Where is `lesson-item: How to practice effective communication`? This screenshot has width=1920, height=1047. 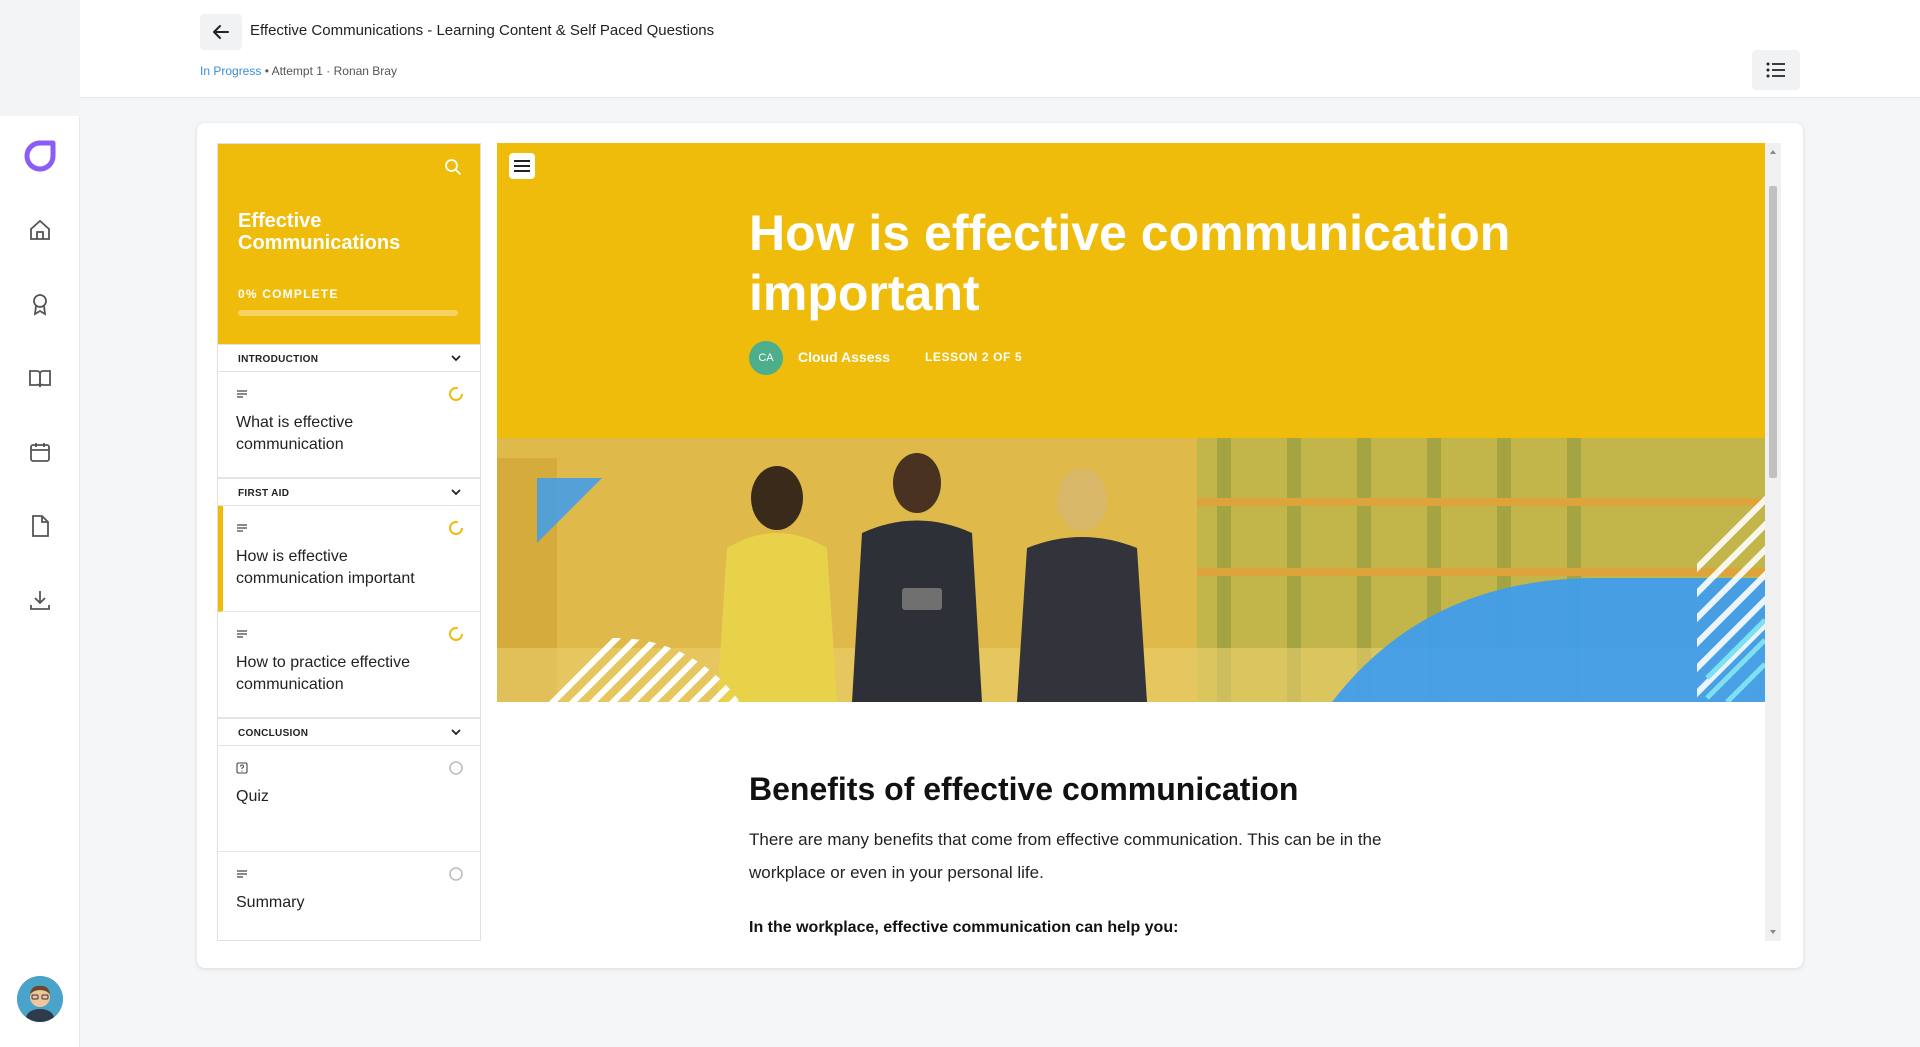
lesson-item: How to practice effective communication is located at coordinates (349, 665).